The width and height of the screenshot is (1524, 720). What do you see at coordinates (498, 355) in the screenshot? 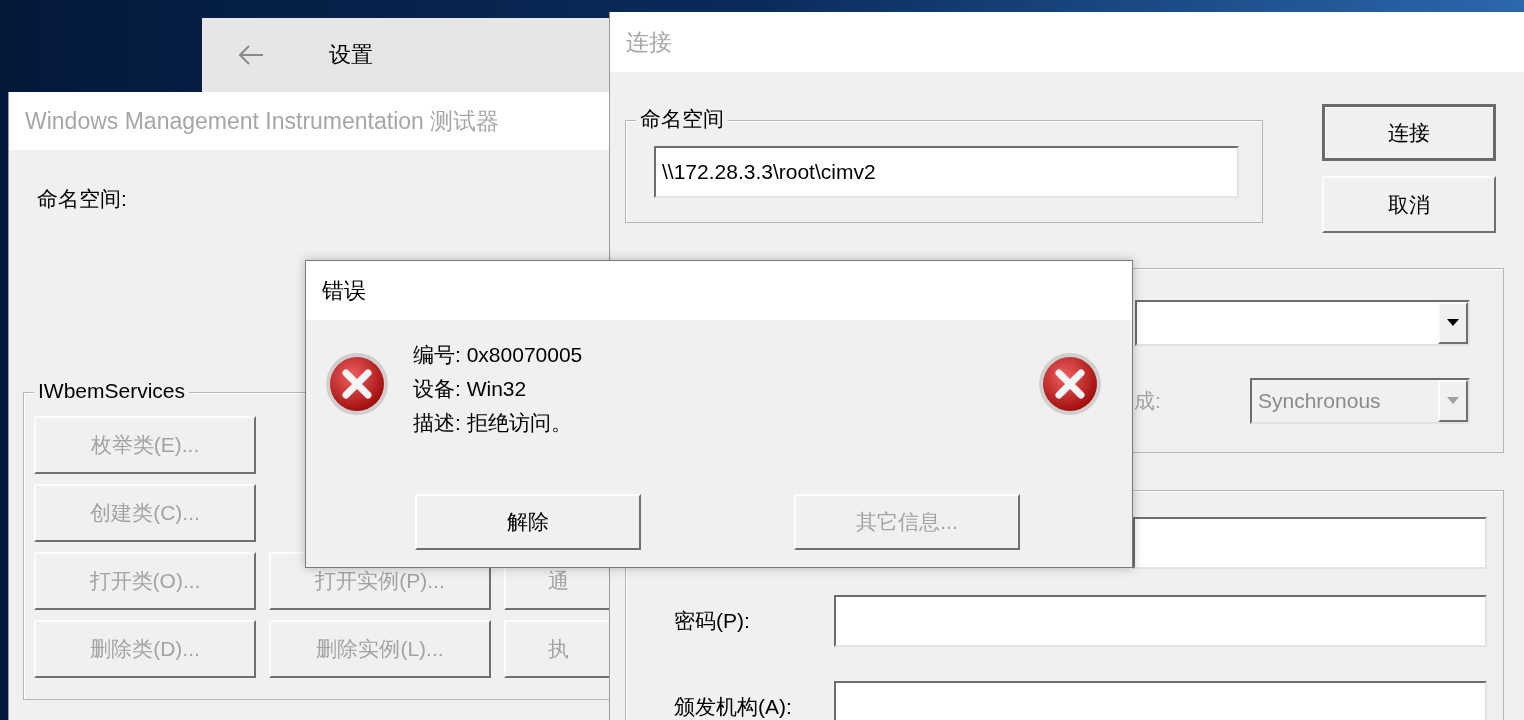
I see `error-text: 编号: 0x80070005` at bounding box center [498, 355].